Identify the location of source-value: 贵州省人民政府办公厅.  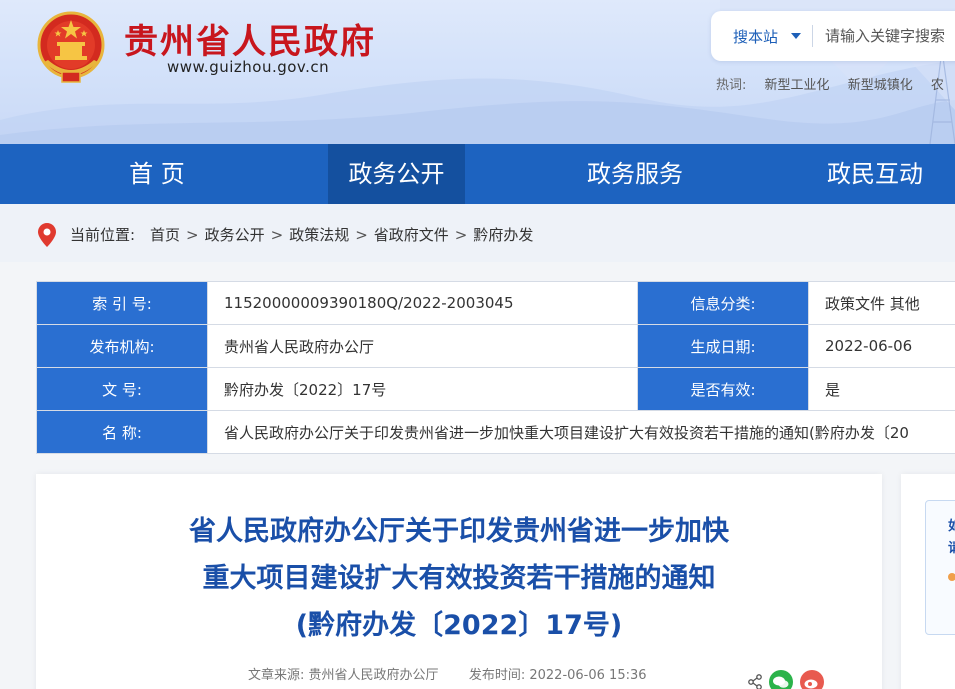
(373, 675).